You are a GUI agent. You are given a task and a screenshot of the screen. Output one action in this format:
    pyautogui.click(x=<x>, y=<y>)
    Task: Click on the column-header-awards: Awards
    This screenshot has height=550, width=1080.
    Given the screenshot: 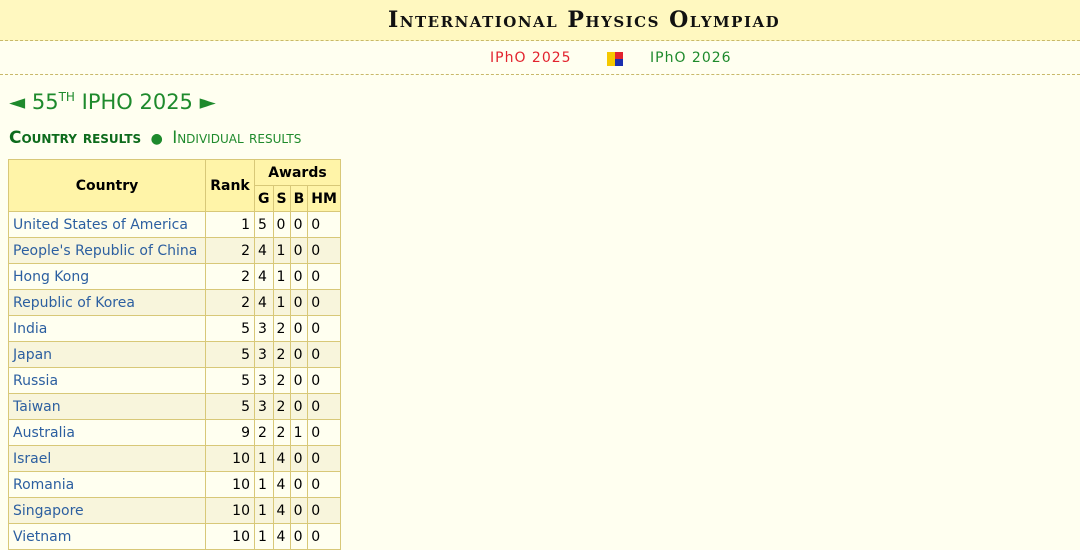 What is the action you would take?
    pyautogui.click(x=297, y=172)
    